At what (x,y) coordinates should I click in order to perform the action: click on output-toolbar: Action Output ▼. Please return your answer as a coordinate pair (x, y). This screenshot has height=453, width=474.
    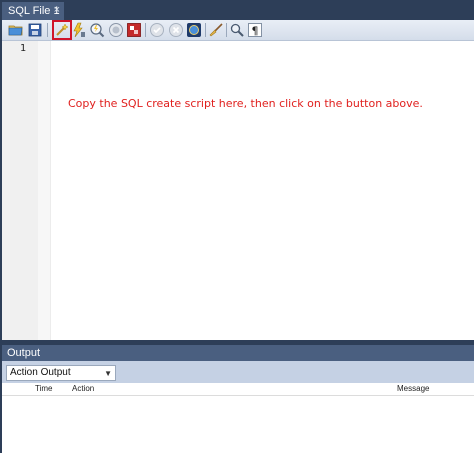
    Looking at the image, I should click on (238, 372).